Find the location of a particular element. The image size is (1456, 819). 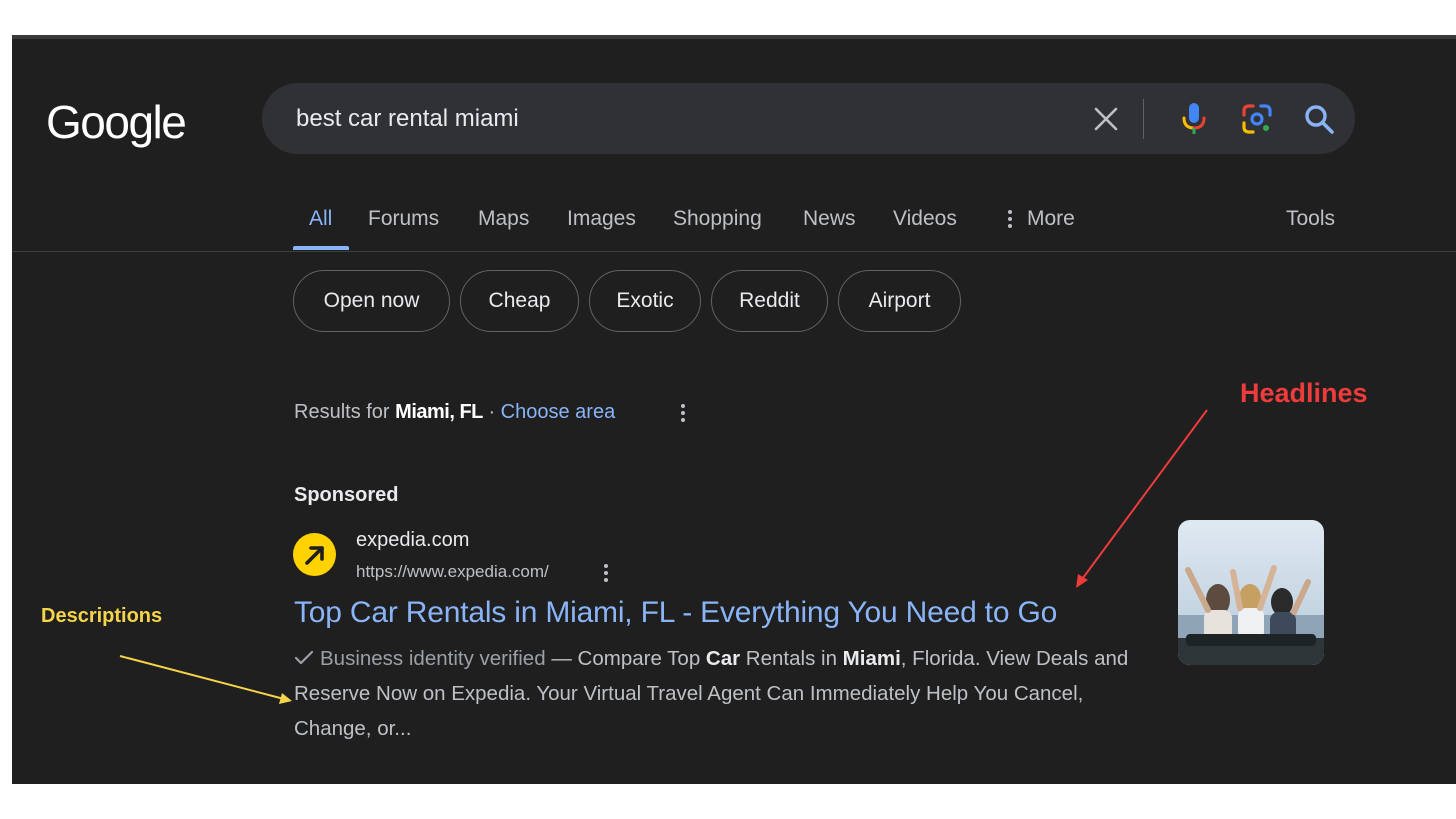

tab-videos: Videos is located at coordinates (925, 219).